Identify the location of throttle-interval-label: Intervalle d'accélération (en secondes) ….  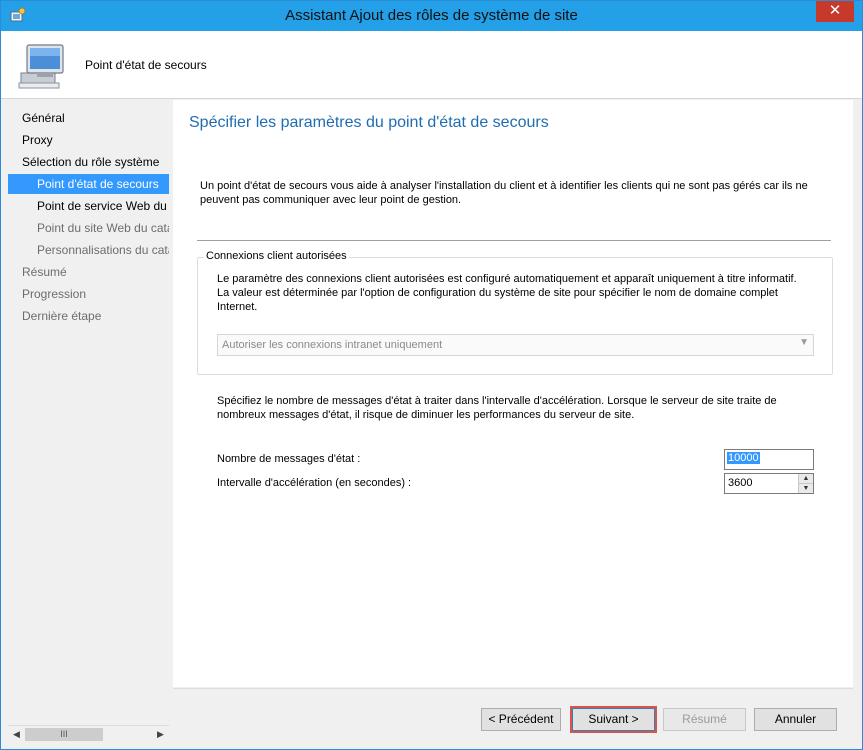
(314, 483).